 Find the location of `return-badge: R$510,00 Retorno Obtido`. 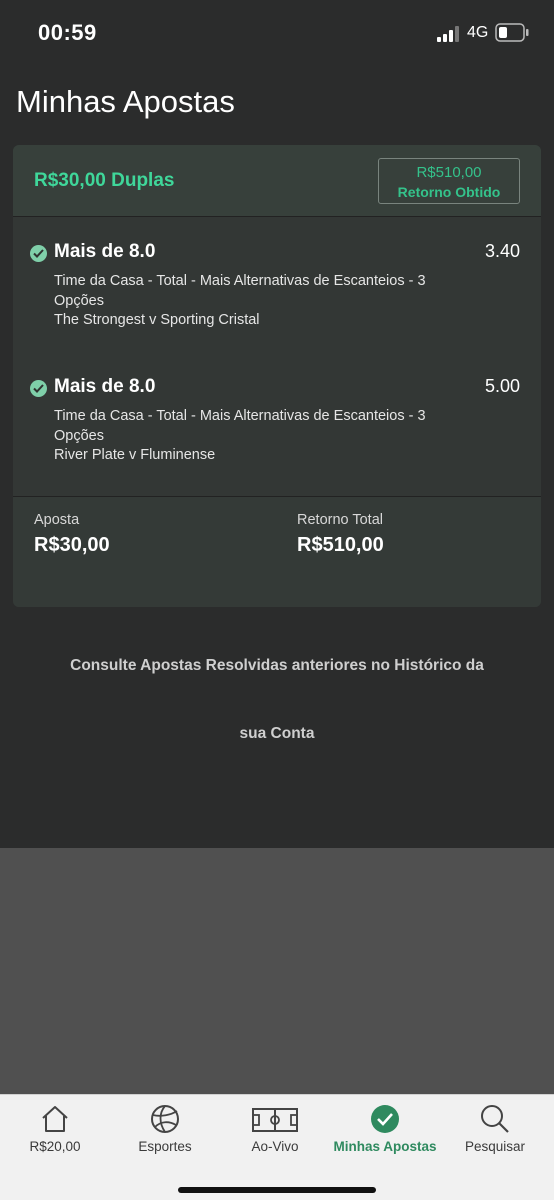

return-badge: R$510,00 Retorno Obtido is located at coordinates (449, 181).